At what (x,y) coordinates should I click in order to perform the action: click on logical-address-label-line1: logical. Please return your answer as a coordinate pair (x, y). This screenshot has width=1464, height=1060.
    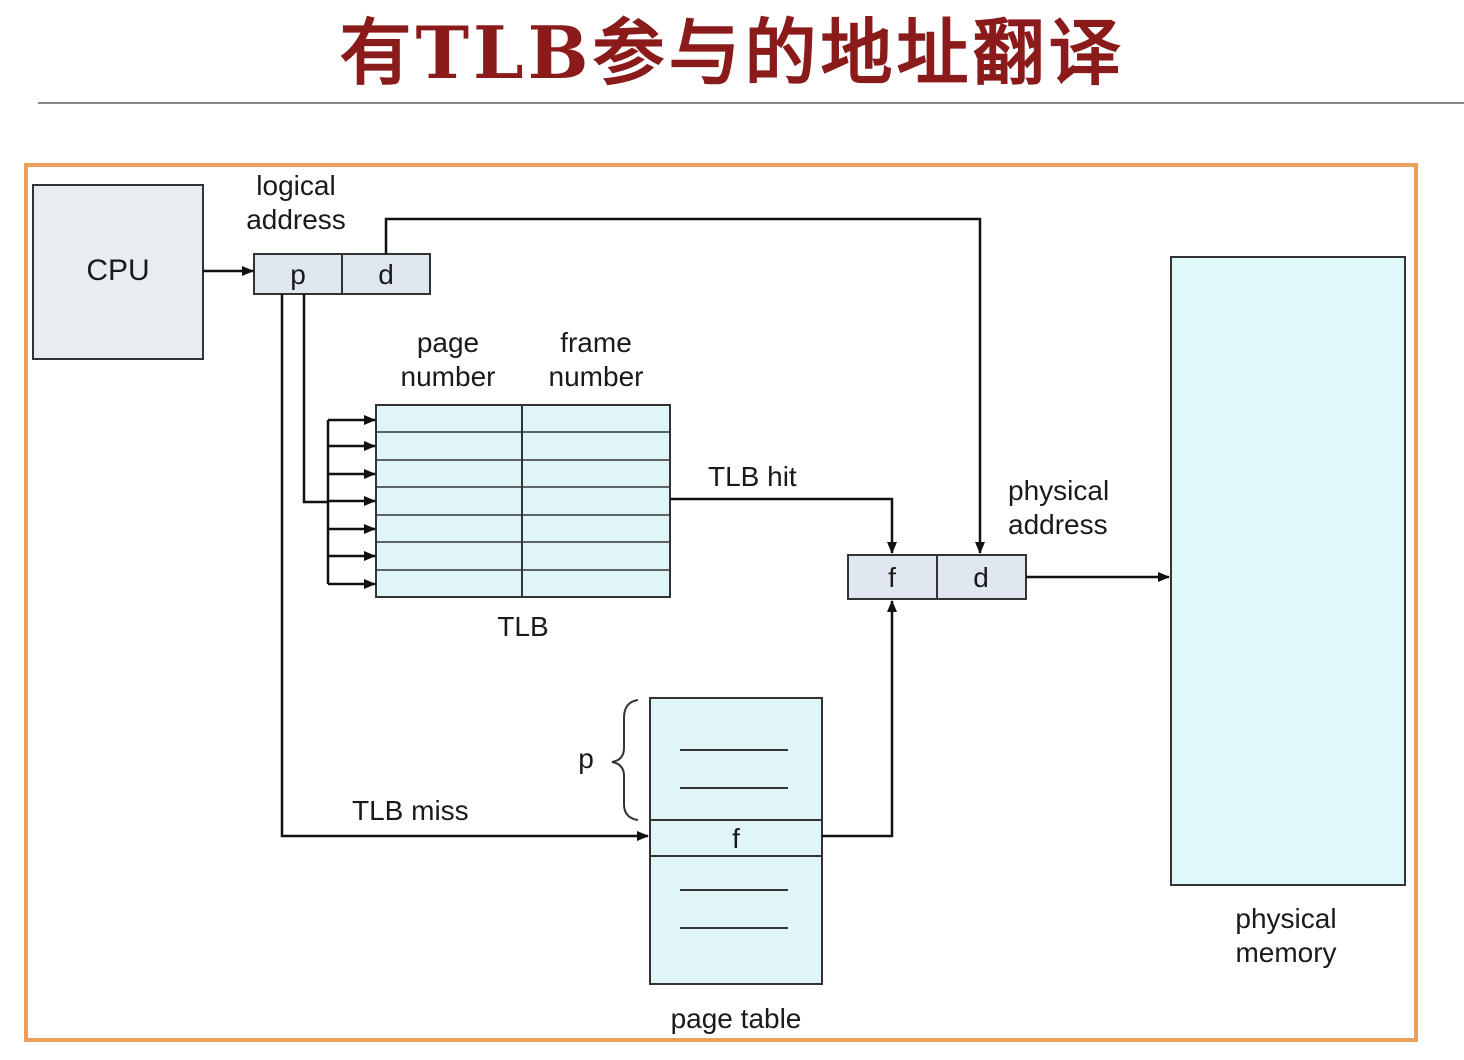
    Looking at the image, I should click on (295, 185).